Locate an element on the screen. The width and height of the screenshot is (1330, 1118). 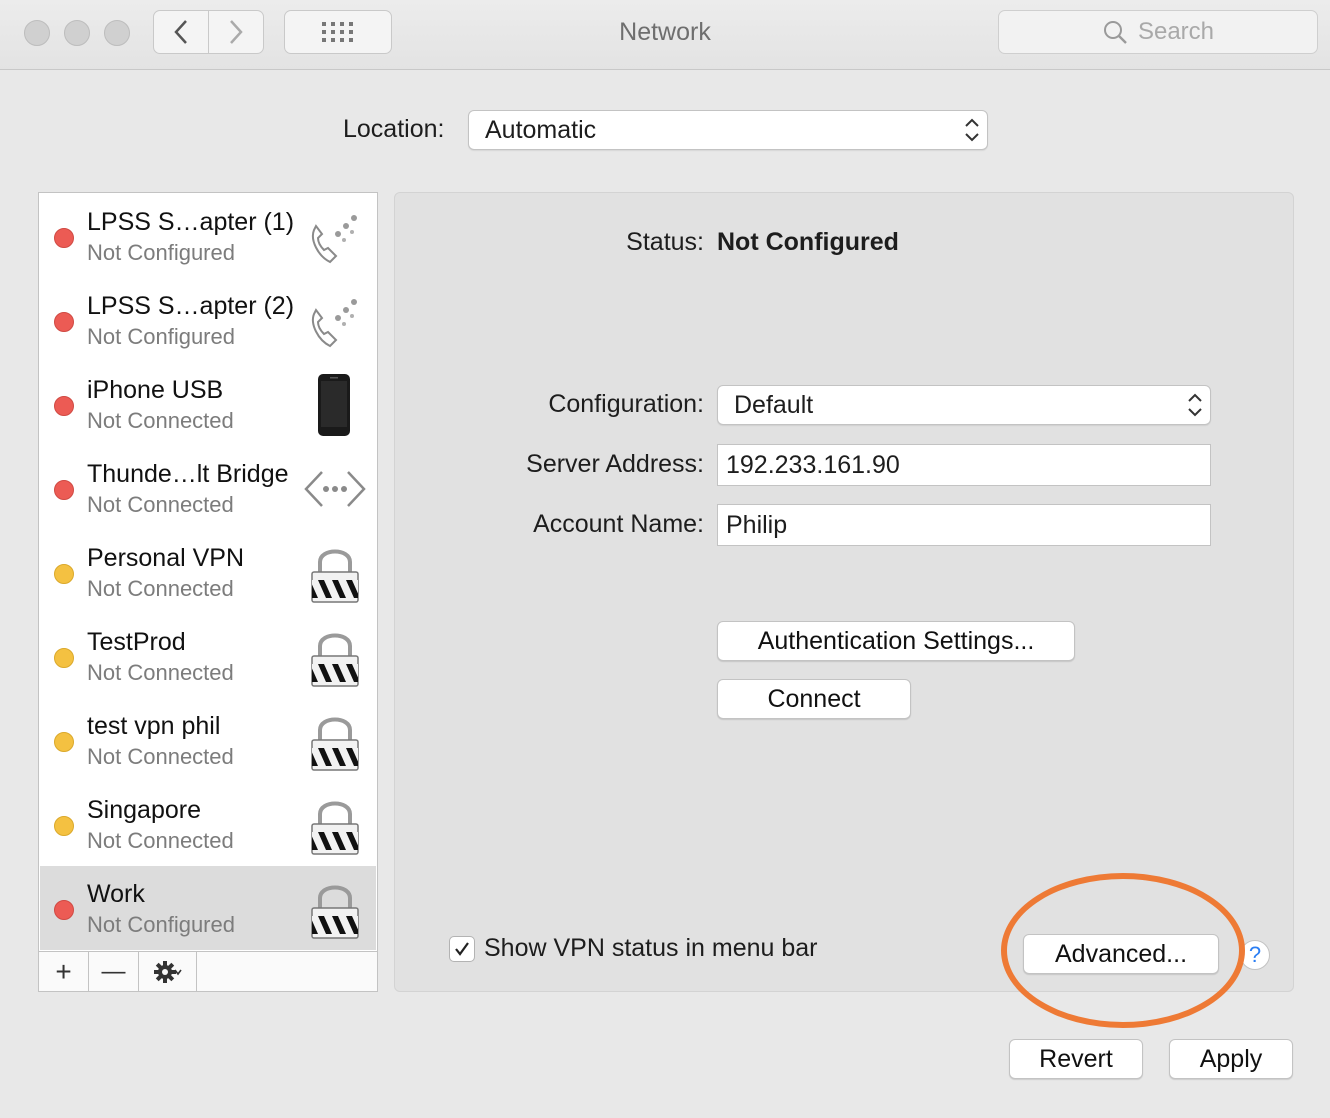
action-menu-button is located at coordinates (168, 972).